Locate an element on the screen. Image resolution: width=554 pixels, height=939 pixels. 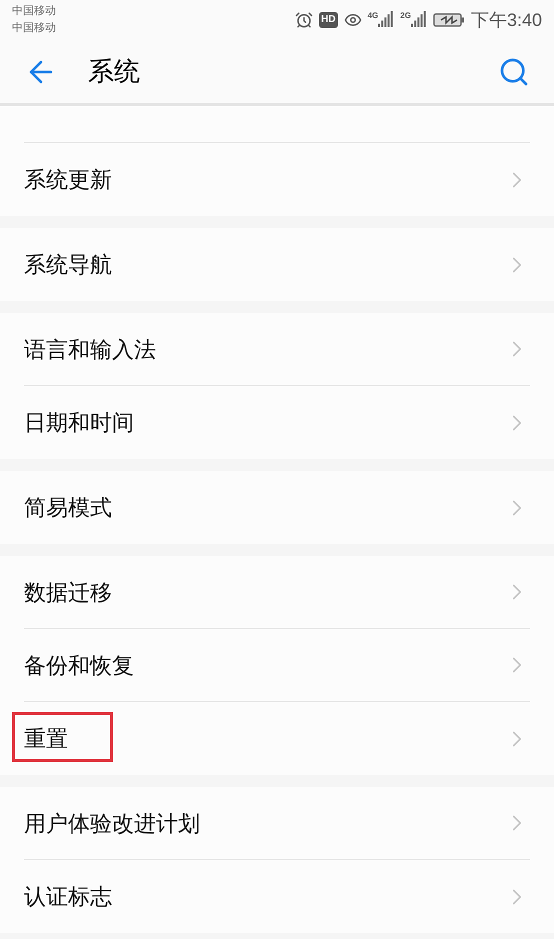
settings-item: 认证标志 is located at coordinates (277, 896).